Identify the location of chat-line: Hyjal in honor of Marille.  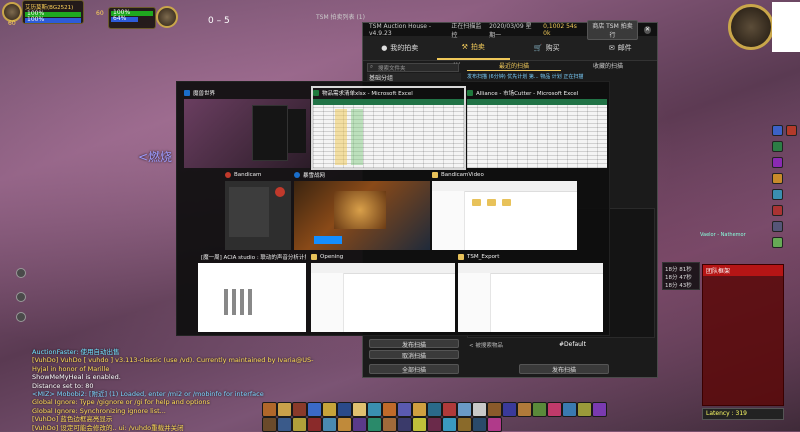
(71, 368).